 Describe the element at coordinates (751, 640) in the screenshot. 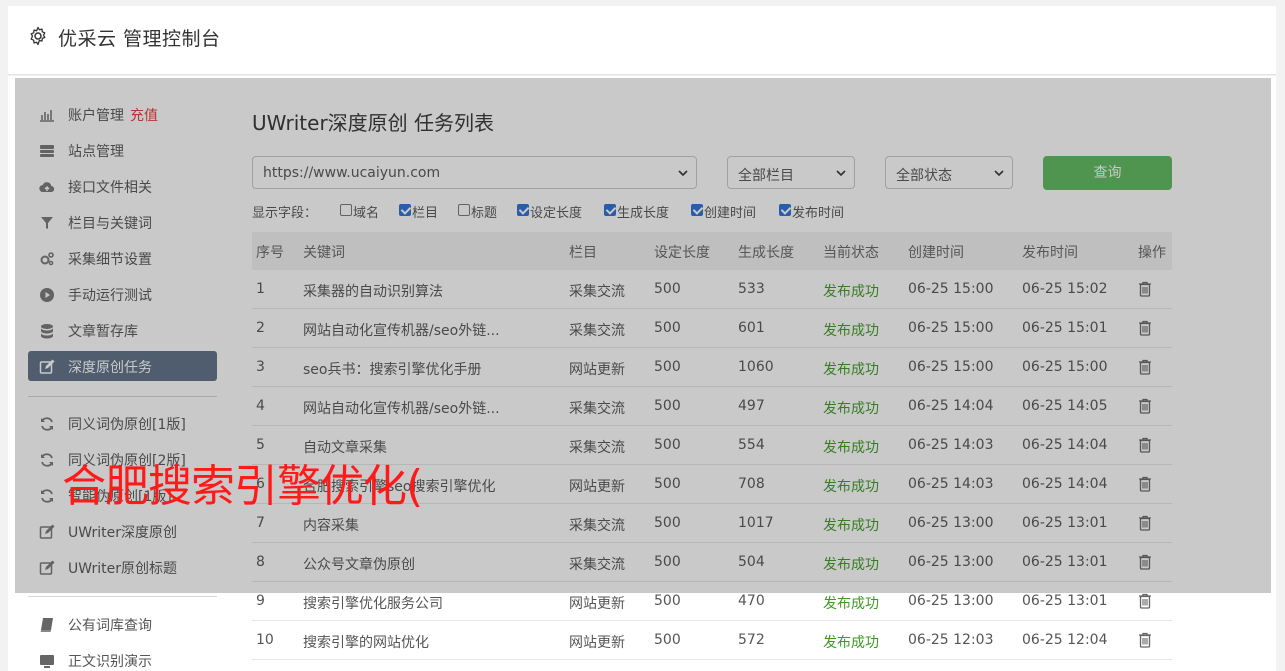

I see `table-cell: 572` at that location.